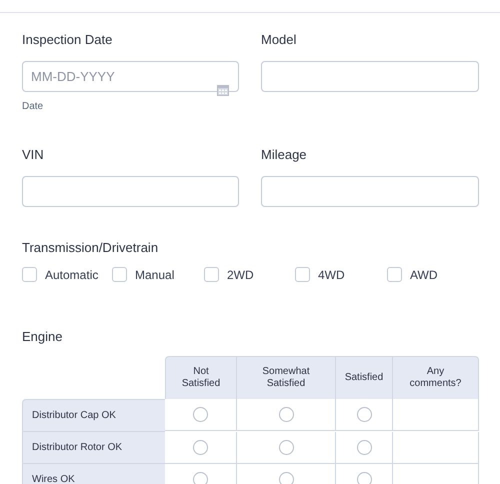 Image resolution: width=500 pixels, height=484 pixels. What do you see at coordinates (93, 474) in the screenshot?
I see `row-header: Wires OK` at bounding box center [93, 474].